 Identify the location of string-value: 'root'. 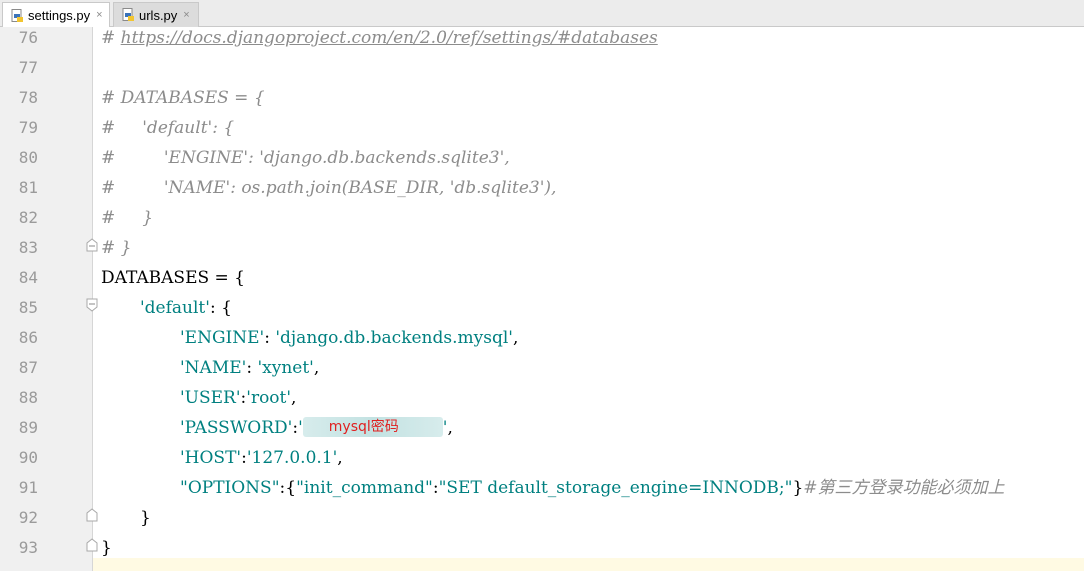
(269, 398).